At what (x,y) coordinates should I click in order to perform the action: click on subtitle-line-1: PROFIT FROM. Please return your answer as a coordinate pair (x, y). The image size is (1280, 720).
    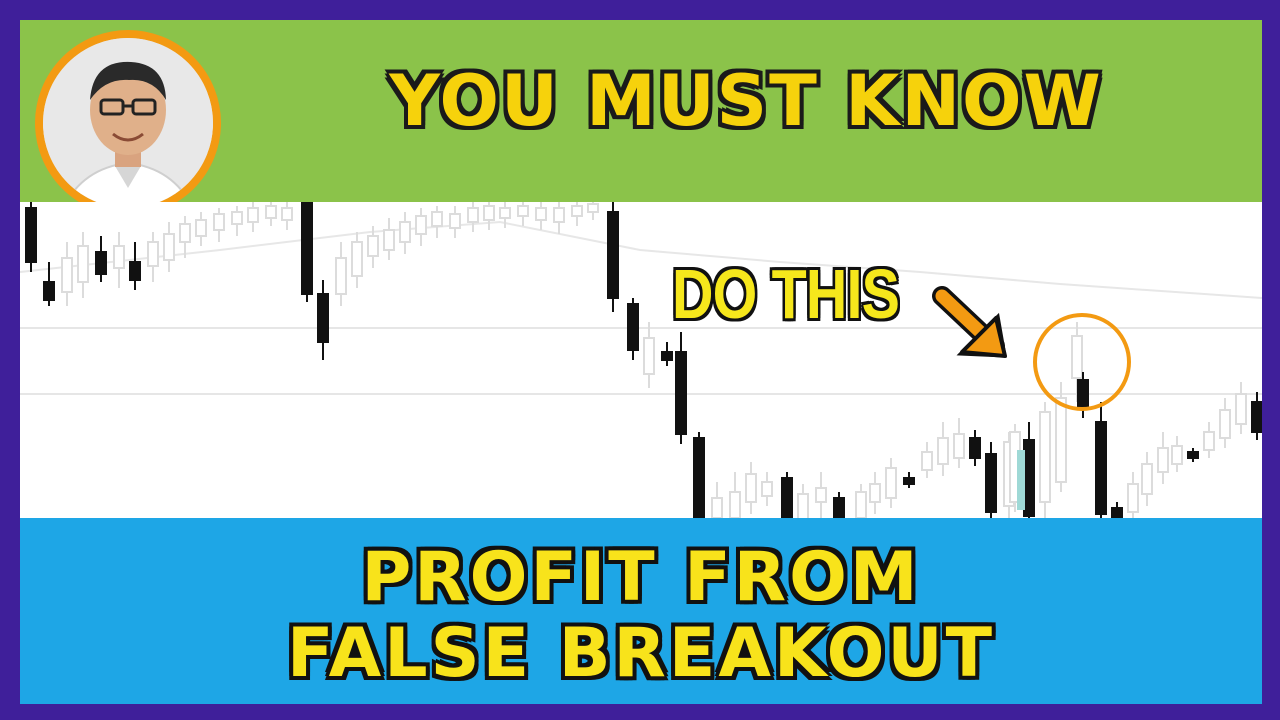
    Looking at the image, I should click on (641, 577).